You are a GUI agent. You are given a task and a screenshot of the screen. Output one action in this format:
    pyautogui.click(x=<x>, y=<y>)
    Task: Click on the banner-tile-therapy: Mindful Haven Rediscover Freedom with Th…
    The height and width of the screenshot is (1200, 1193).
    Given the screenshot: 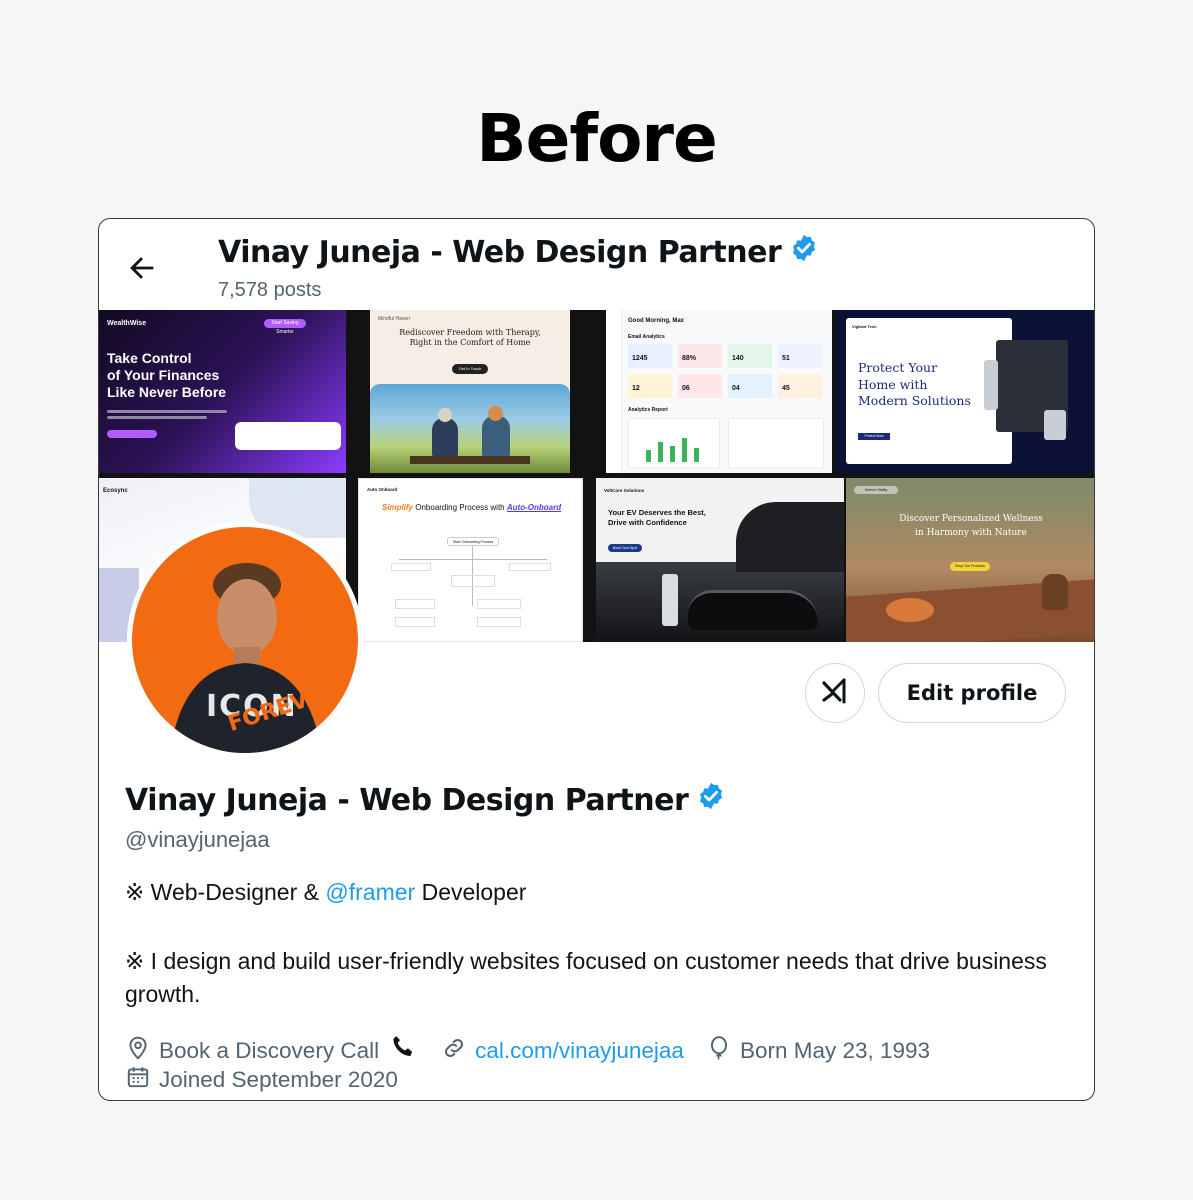 What is the action you would take?
    pyautogui.click(x=470, y=391)
    